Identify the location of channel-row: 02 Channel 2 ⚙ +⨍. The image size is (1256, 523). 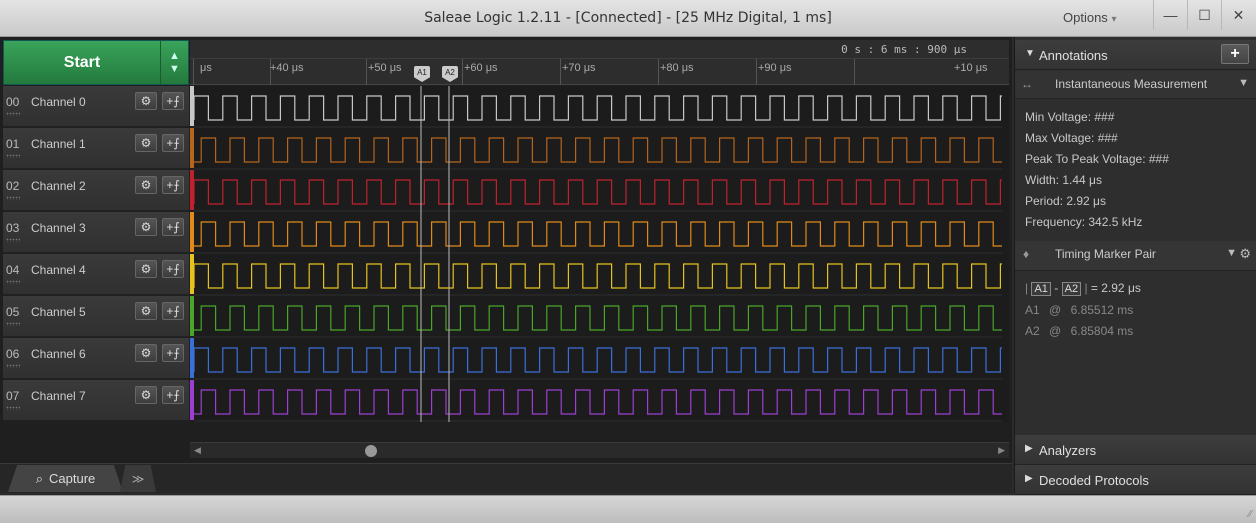
(96, 190).